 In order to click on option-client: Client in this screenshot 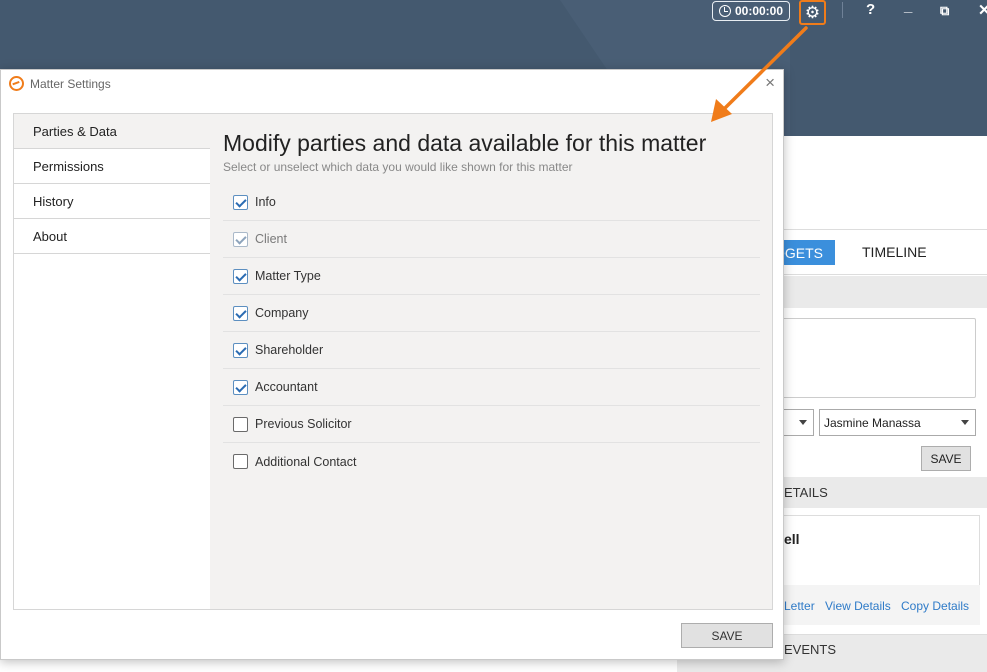, I will do `click(491, 239)`.